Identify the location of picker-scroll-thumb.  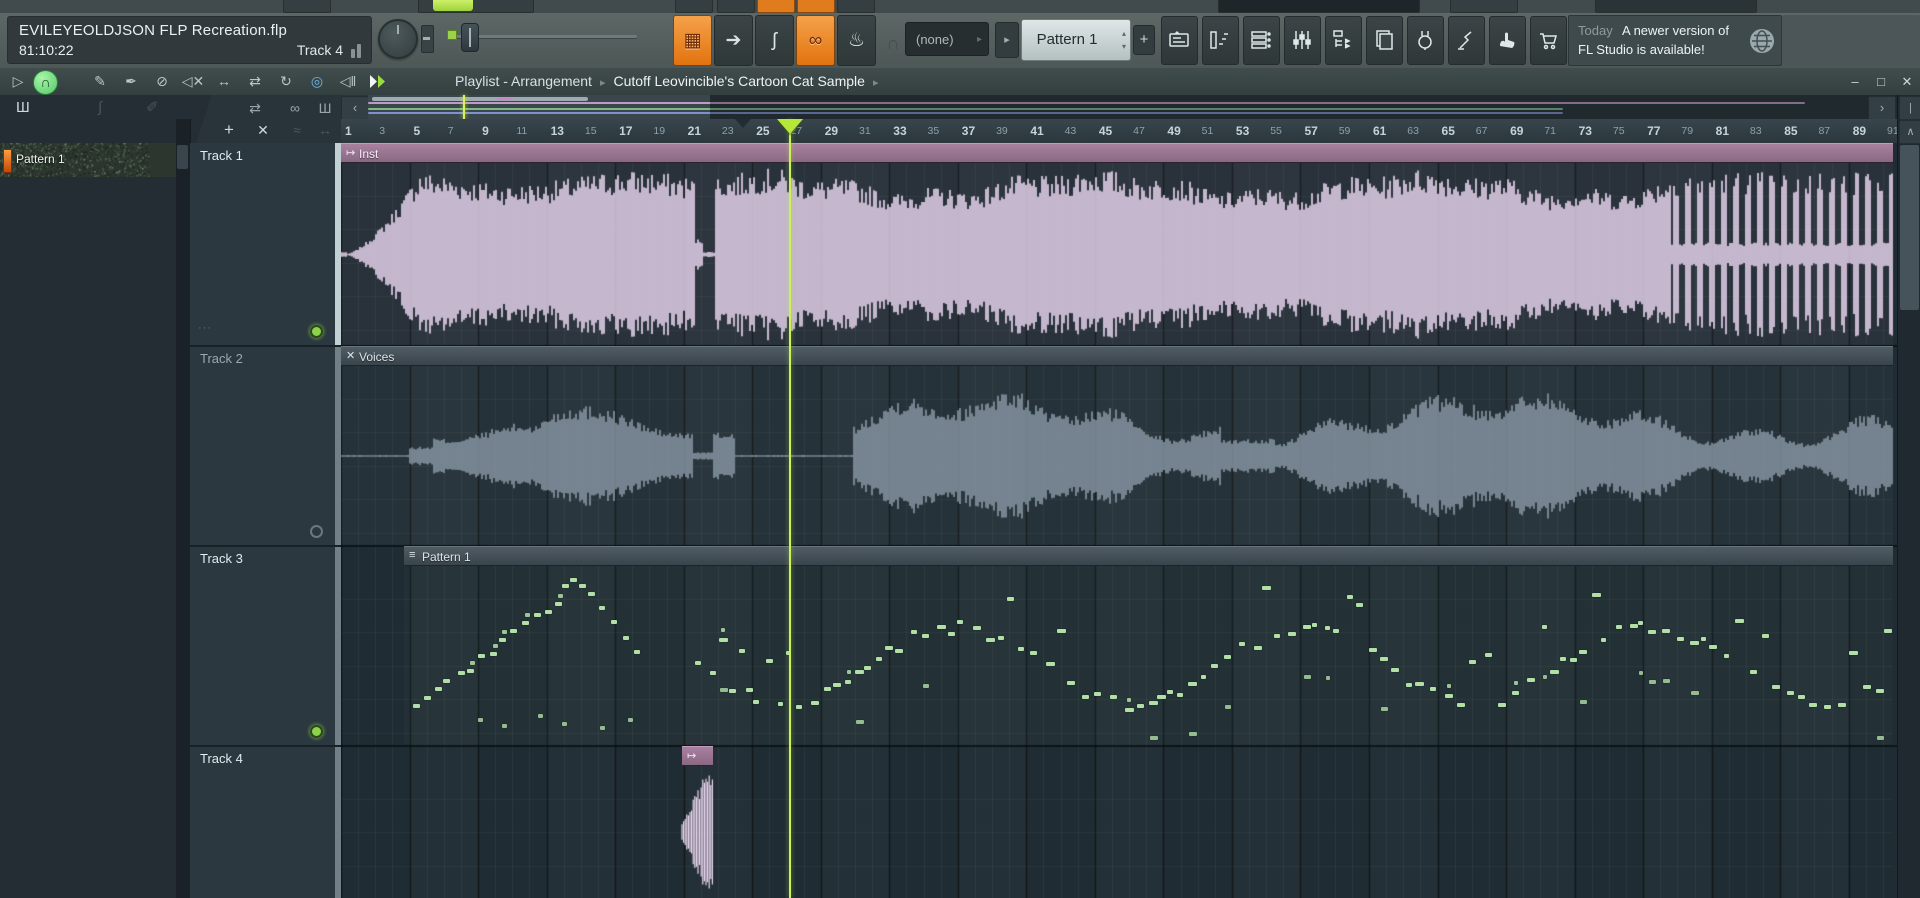
(182, 157).